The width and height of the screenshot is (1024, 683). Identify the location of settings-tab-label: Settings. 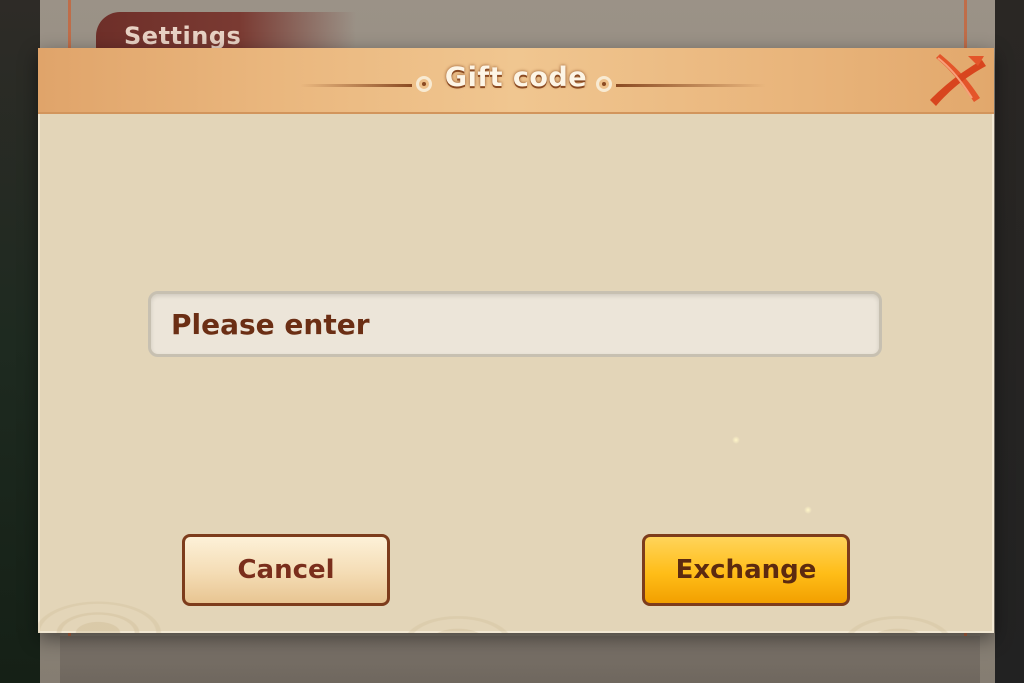
(183, 36).